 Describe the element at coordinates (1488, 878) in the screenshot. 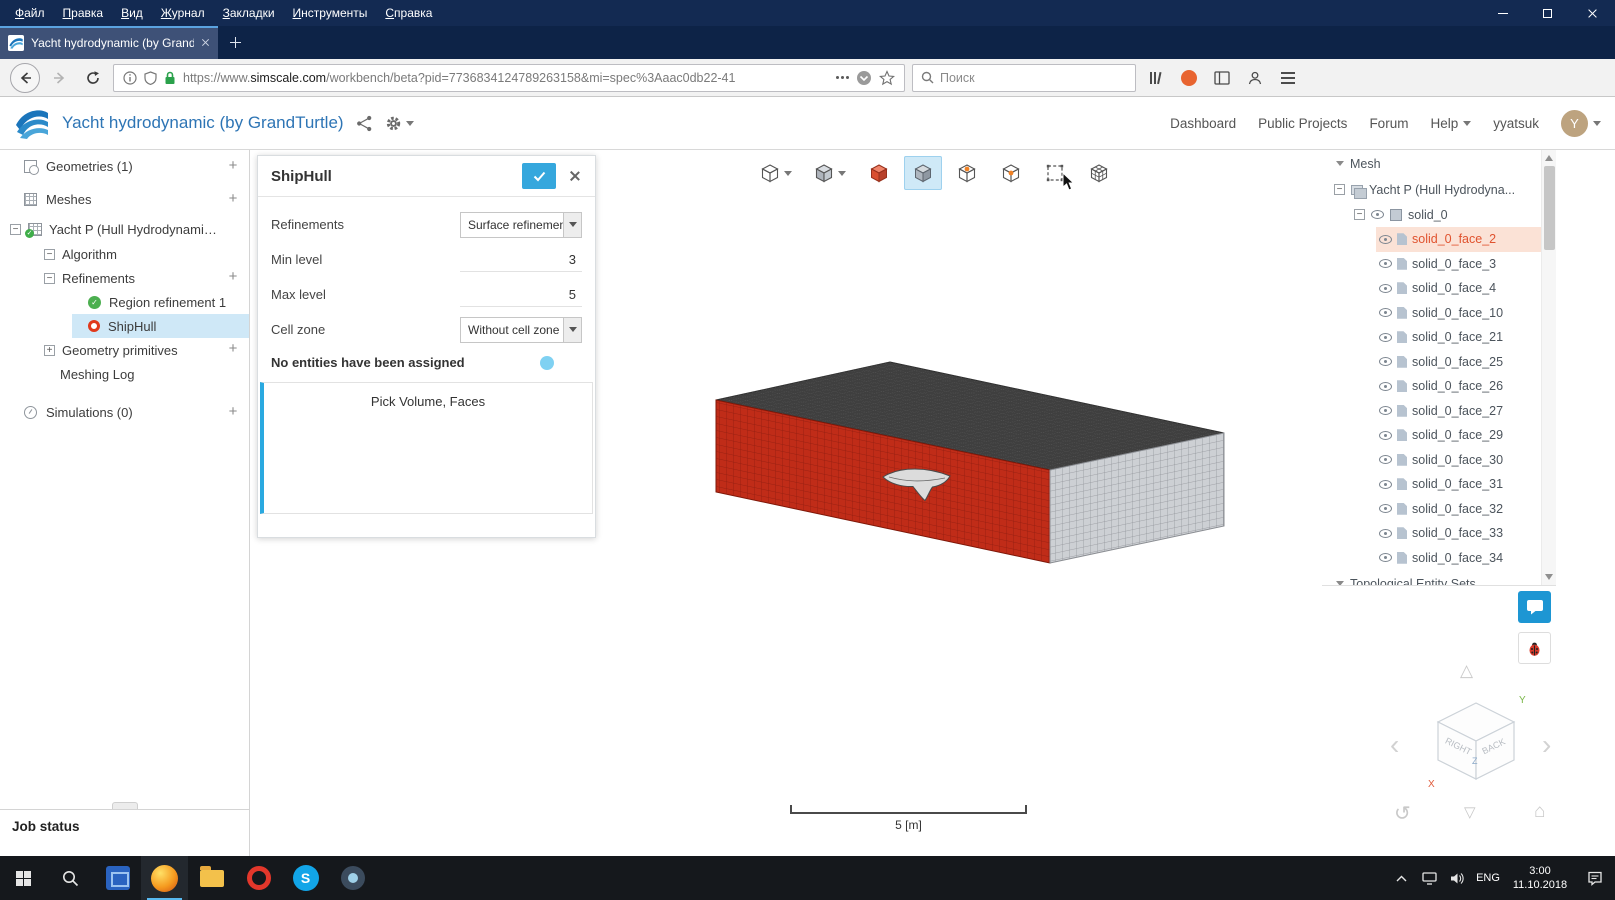

I see `language-indicator: ENG` at that location.